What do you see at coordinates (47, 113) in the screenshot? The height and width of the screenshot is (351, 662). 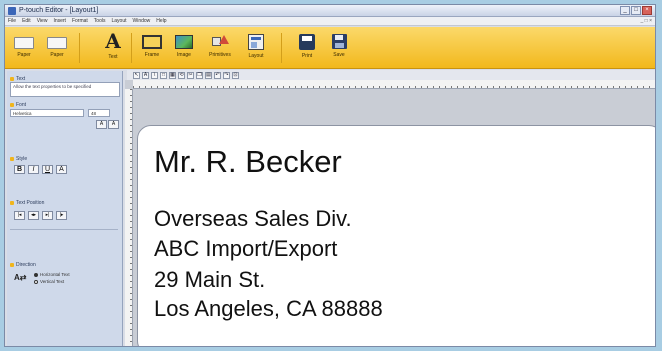 I see `font-select: Helvetica` at bounding box center [47, 113].